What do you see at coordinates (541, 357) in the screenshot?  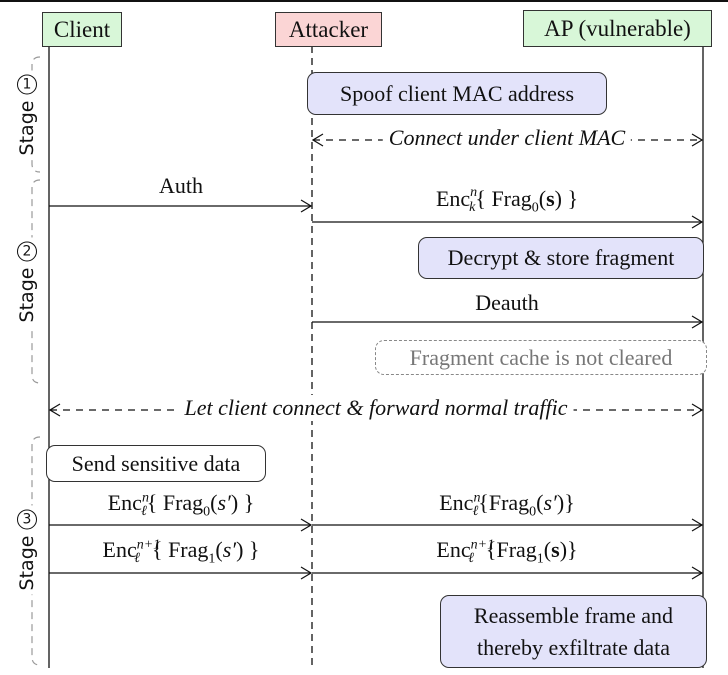 I see `cache-not-cleared-note: Fragment cache is not cleared` at bounding box center [541, 357].